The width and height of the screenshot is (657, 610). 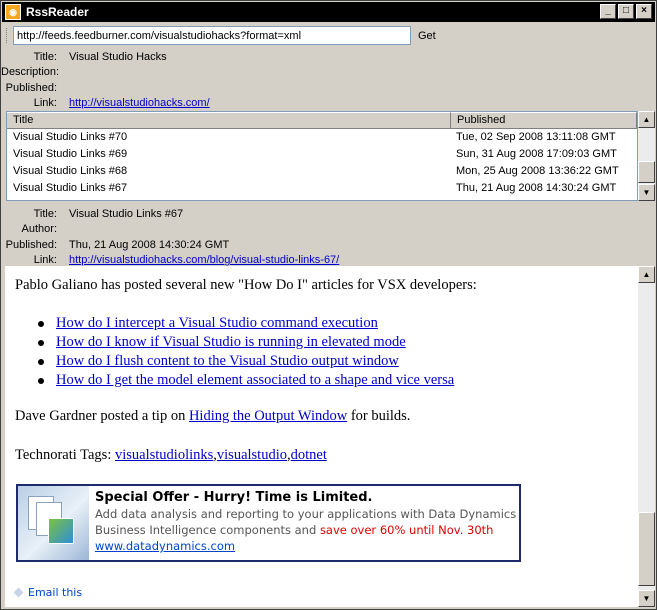 I want to click on cube-icon, so click(x=61, y=531).